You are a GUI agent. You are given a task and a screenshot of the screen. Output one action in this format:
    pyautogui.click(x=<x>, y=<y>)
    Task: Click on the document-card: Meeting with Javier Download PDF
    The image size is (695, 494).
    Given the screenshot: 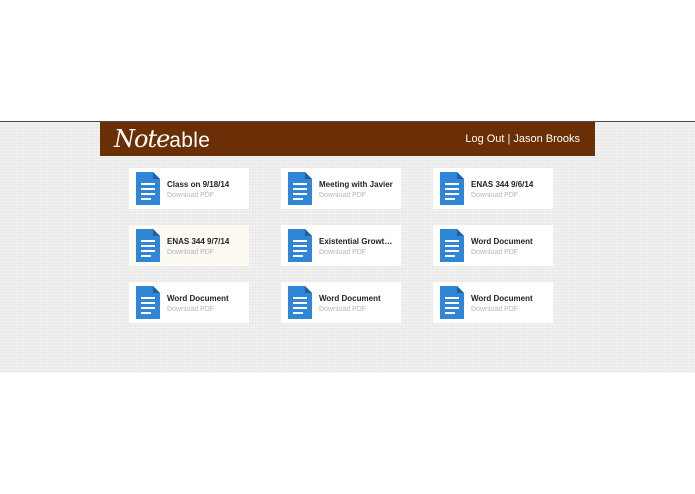 What is the action you would take?
    pyautogui.click(x=341, y=188)
    